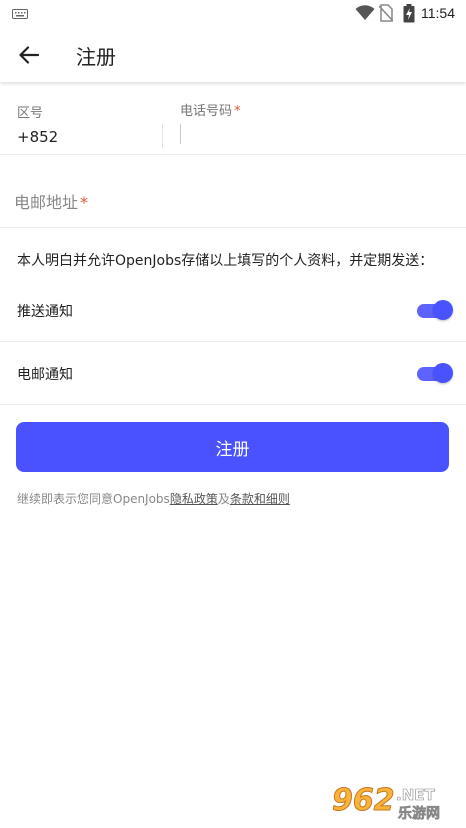  I want to click on region-divider, so click(162, 136).